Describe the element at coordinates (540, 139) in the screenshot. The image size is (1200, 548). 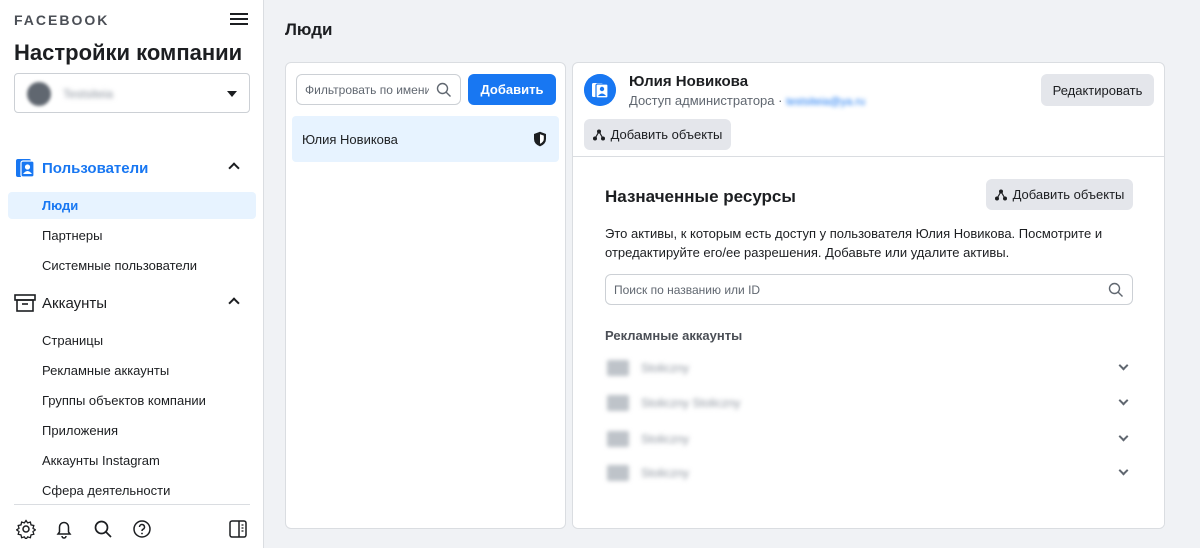
I see `shield-icon` at that location.